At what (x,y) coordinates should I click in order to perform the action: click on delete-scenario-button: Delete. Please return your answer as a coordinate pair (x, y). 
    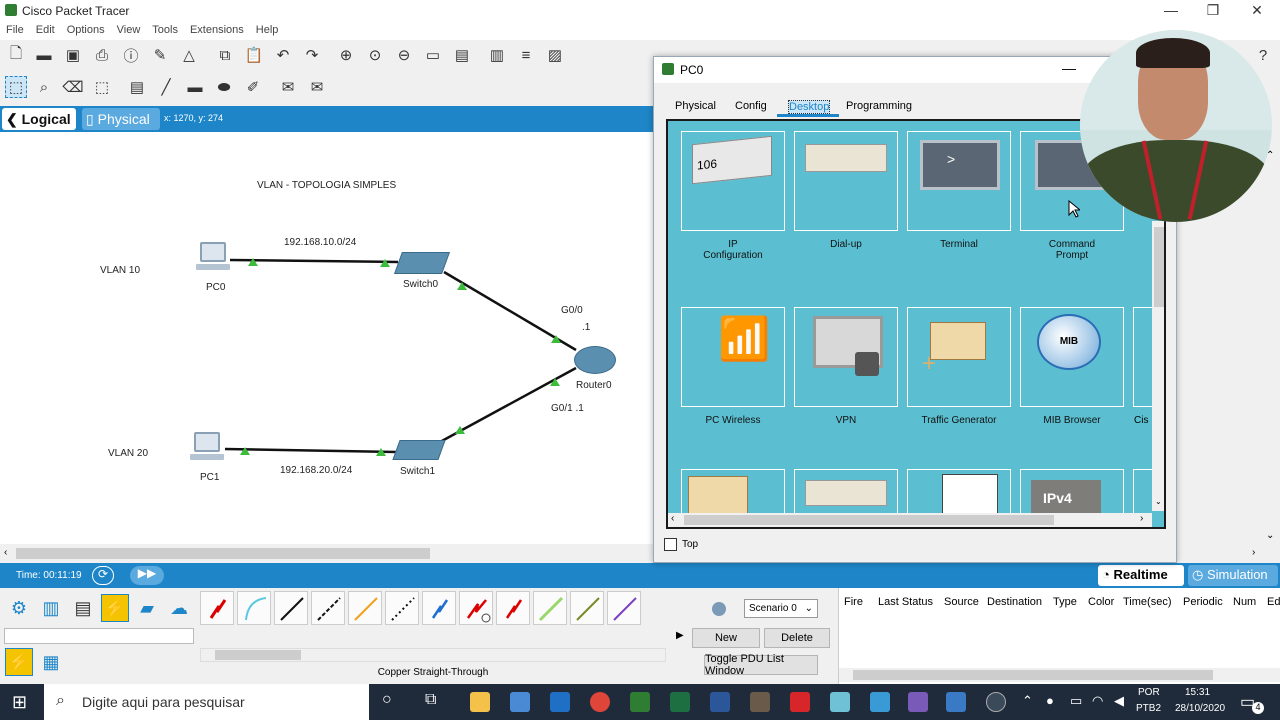
    Looking at the image, I should click on (797, 638).